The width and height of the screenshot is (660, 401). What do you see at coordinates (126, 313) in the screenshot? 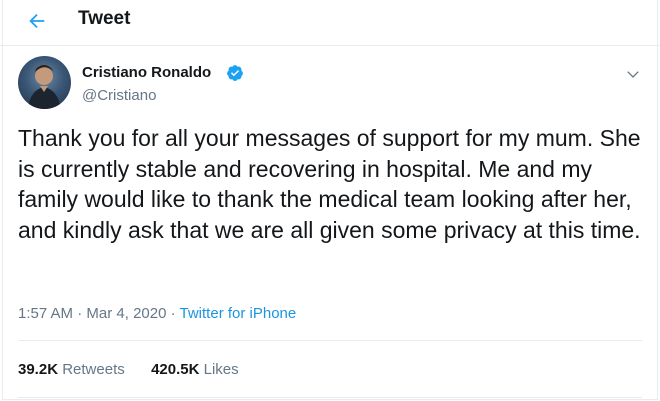
I see `tweet-date: Mar 4, 2020` at bounding box center [126, 313].